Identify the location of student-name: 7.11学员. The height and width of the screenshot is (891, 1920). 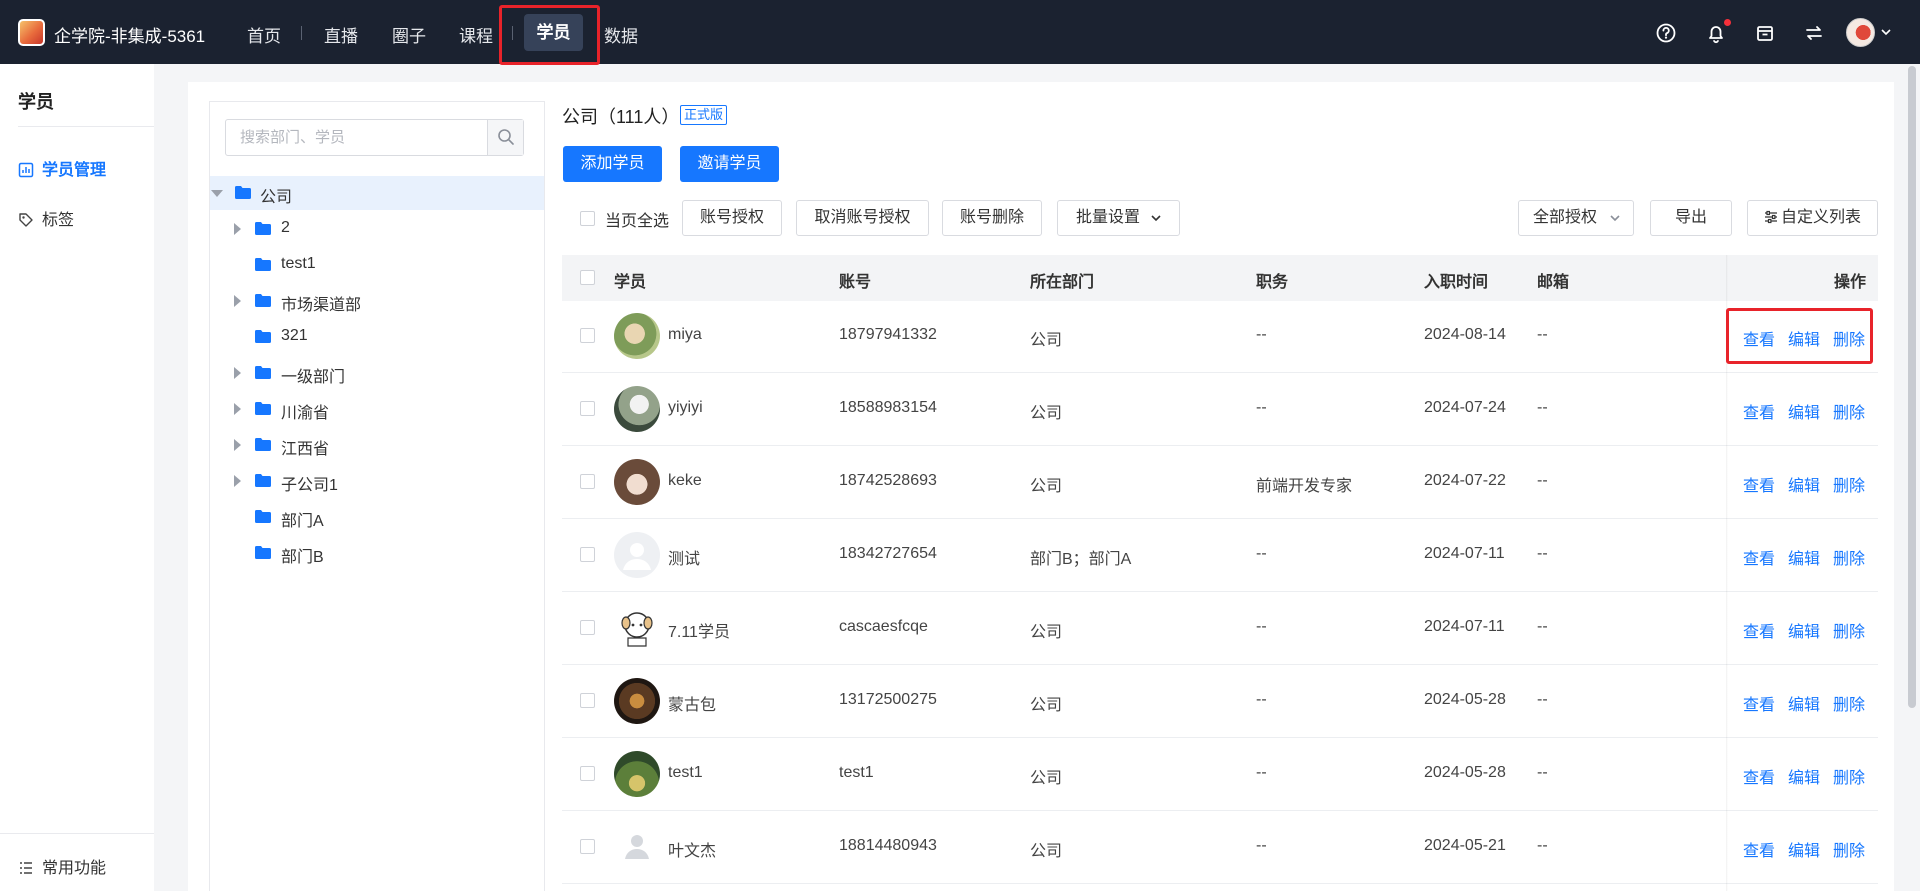
(699, 632).